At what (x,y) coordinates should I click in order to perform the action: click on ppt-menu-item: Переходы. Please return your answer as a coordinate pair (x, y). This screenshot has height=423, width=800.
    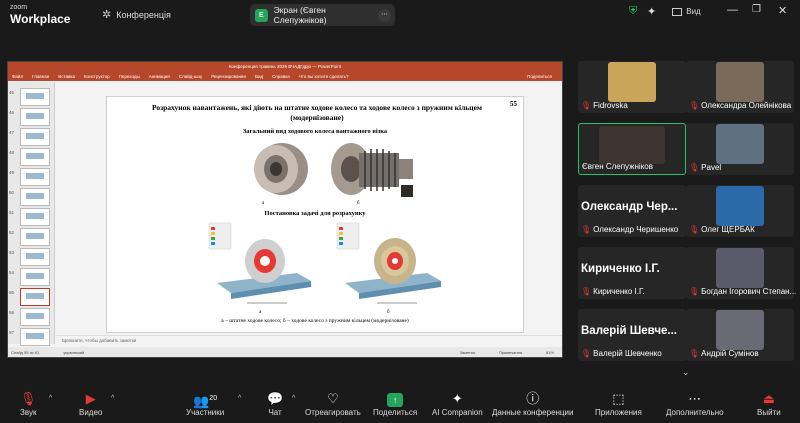
    Looking at the image, I should click on (129, 76).